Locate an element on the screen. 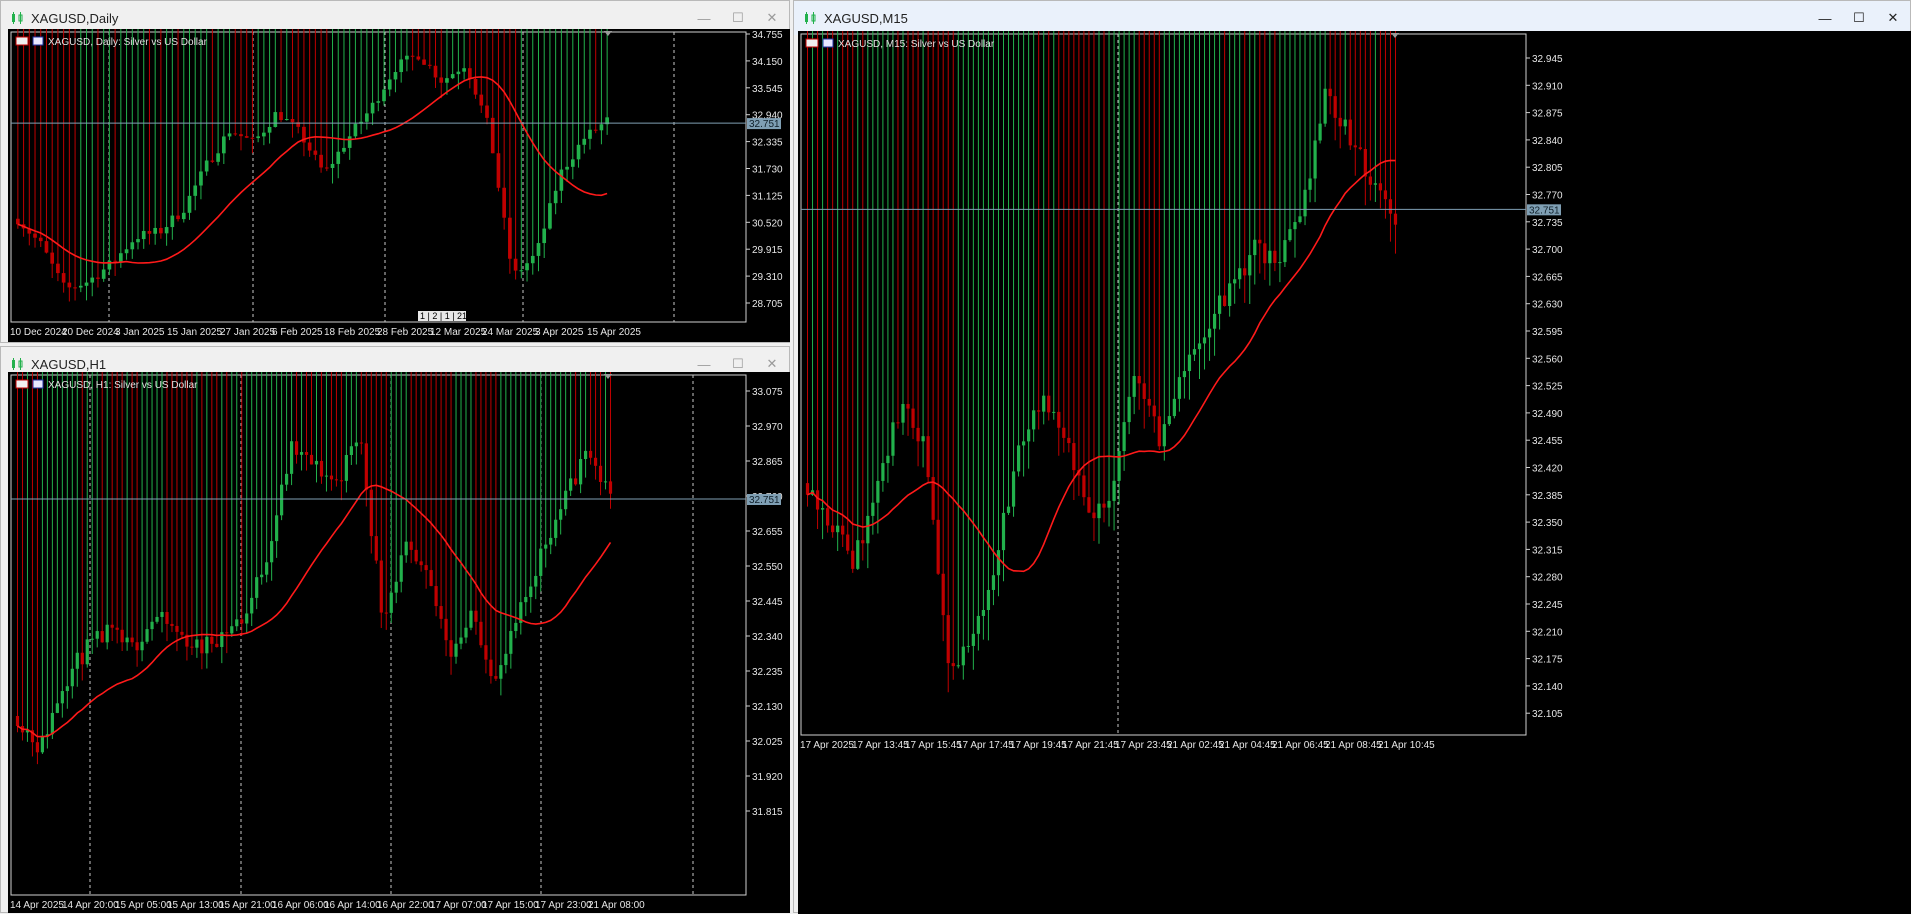 This screenshot has width=1911, height=914. y-tick-label: 34.150 is located at coordinates (767, 62).